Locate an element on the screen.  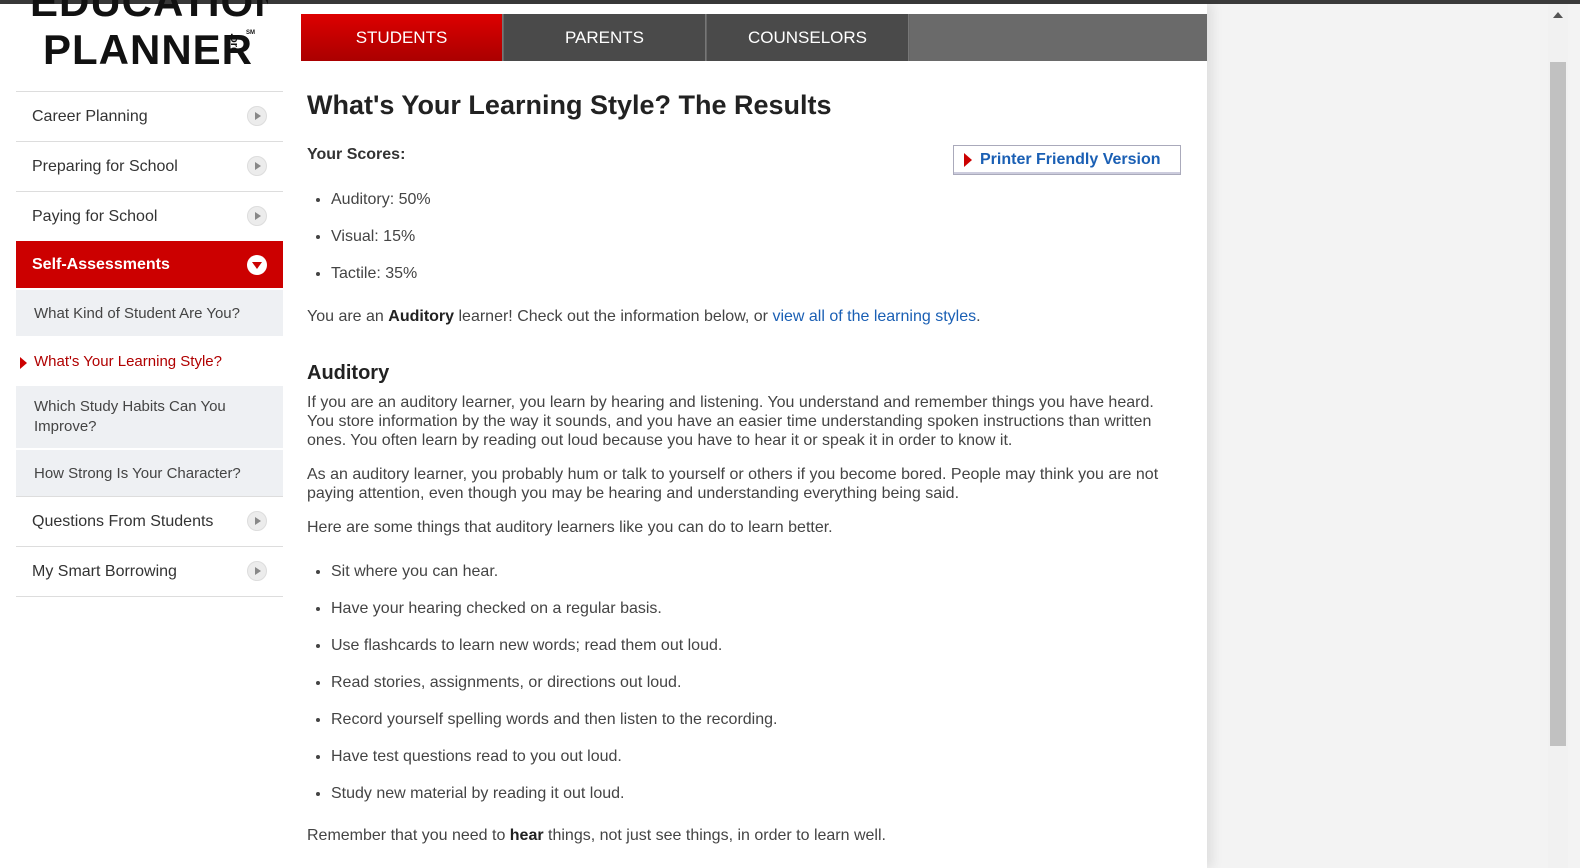
scores-label: Your Scores: is located at coordinates (356, 154).